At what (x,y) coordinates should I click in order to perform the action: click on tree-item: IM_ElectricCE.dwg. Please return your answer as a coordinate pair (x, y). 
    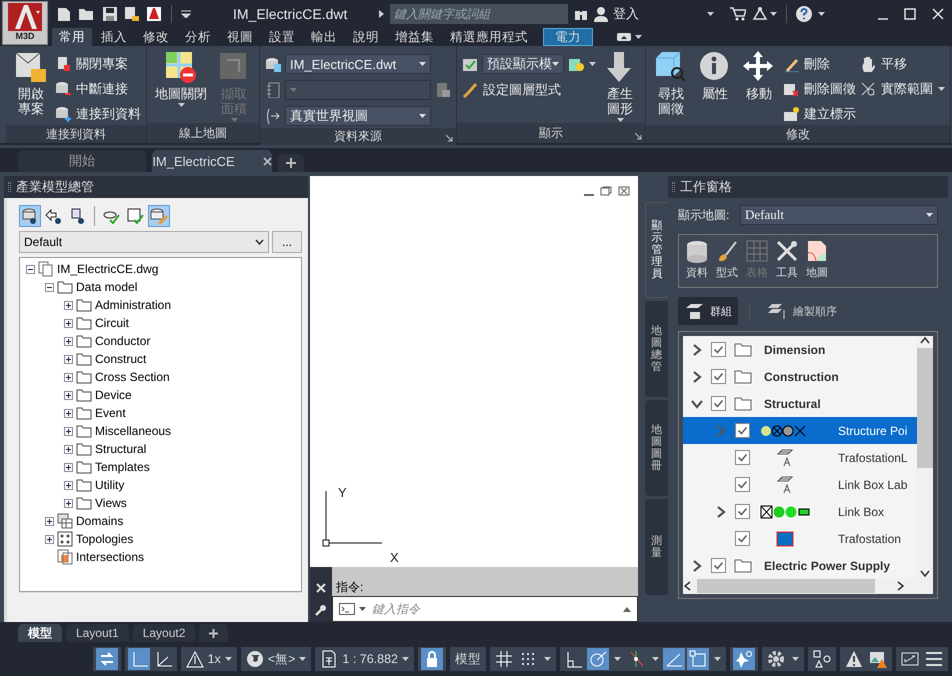
    Looking at the image, I should click on (107, 269).